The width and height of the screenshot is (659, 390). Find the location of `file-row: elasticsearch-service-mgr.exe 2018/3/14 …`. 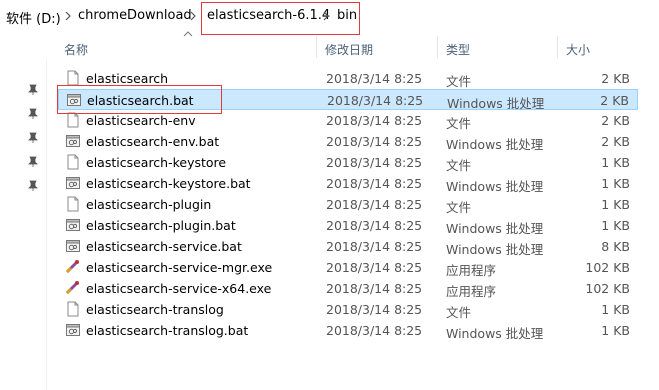

file-row: elasticsearch-service-mgr.exe 2018/3/14 … is located at coordinates (348, 267).